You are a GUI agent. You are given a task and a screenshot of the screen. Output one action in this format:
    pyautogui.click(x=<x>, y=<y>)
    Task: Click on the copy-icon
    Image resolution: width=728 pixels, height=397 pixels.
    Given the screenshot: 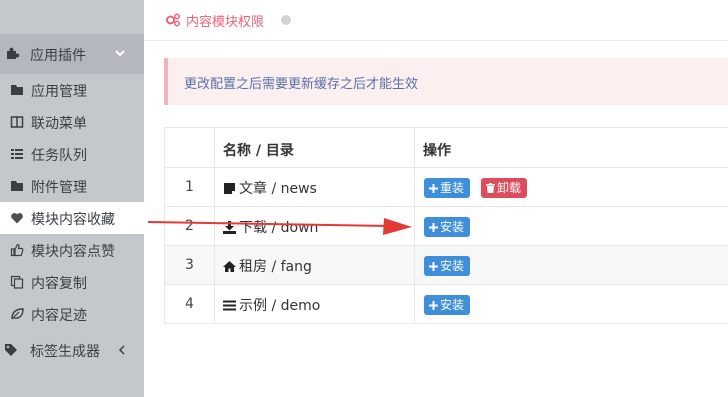 What is the action you would take?
    pyautogui.click(x=17, y=282)
    